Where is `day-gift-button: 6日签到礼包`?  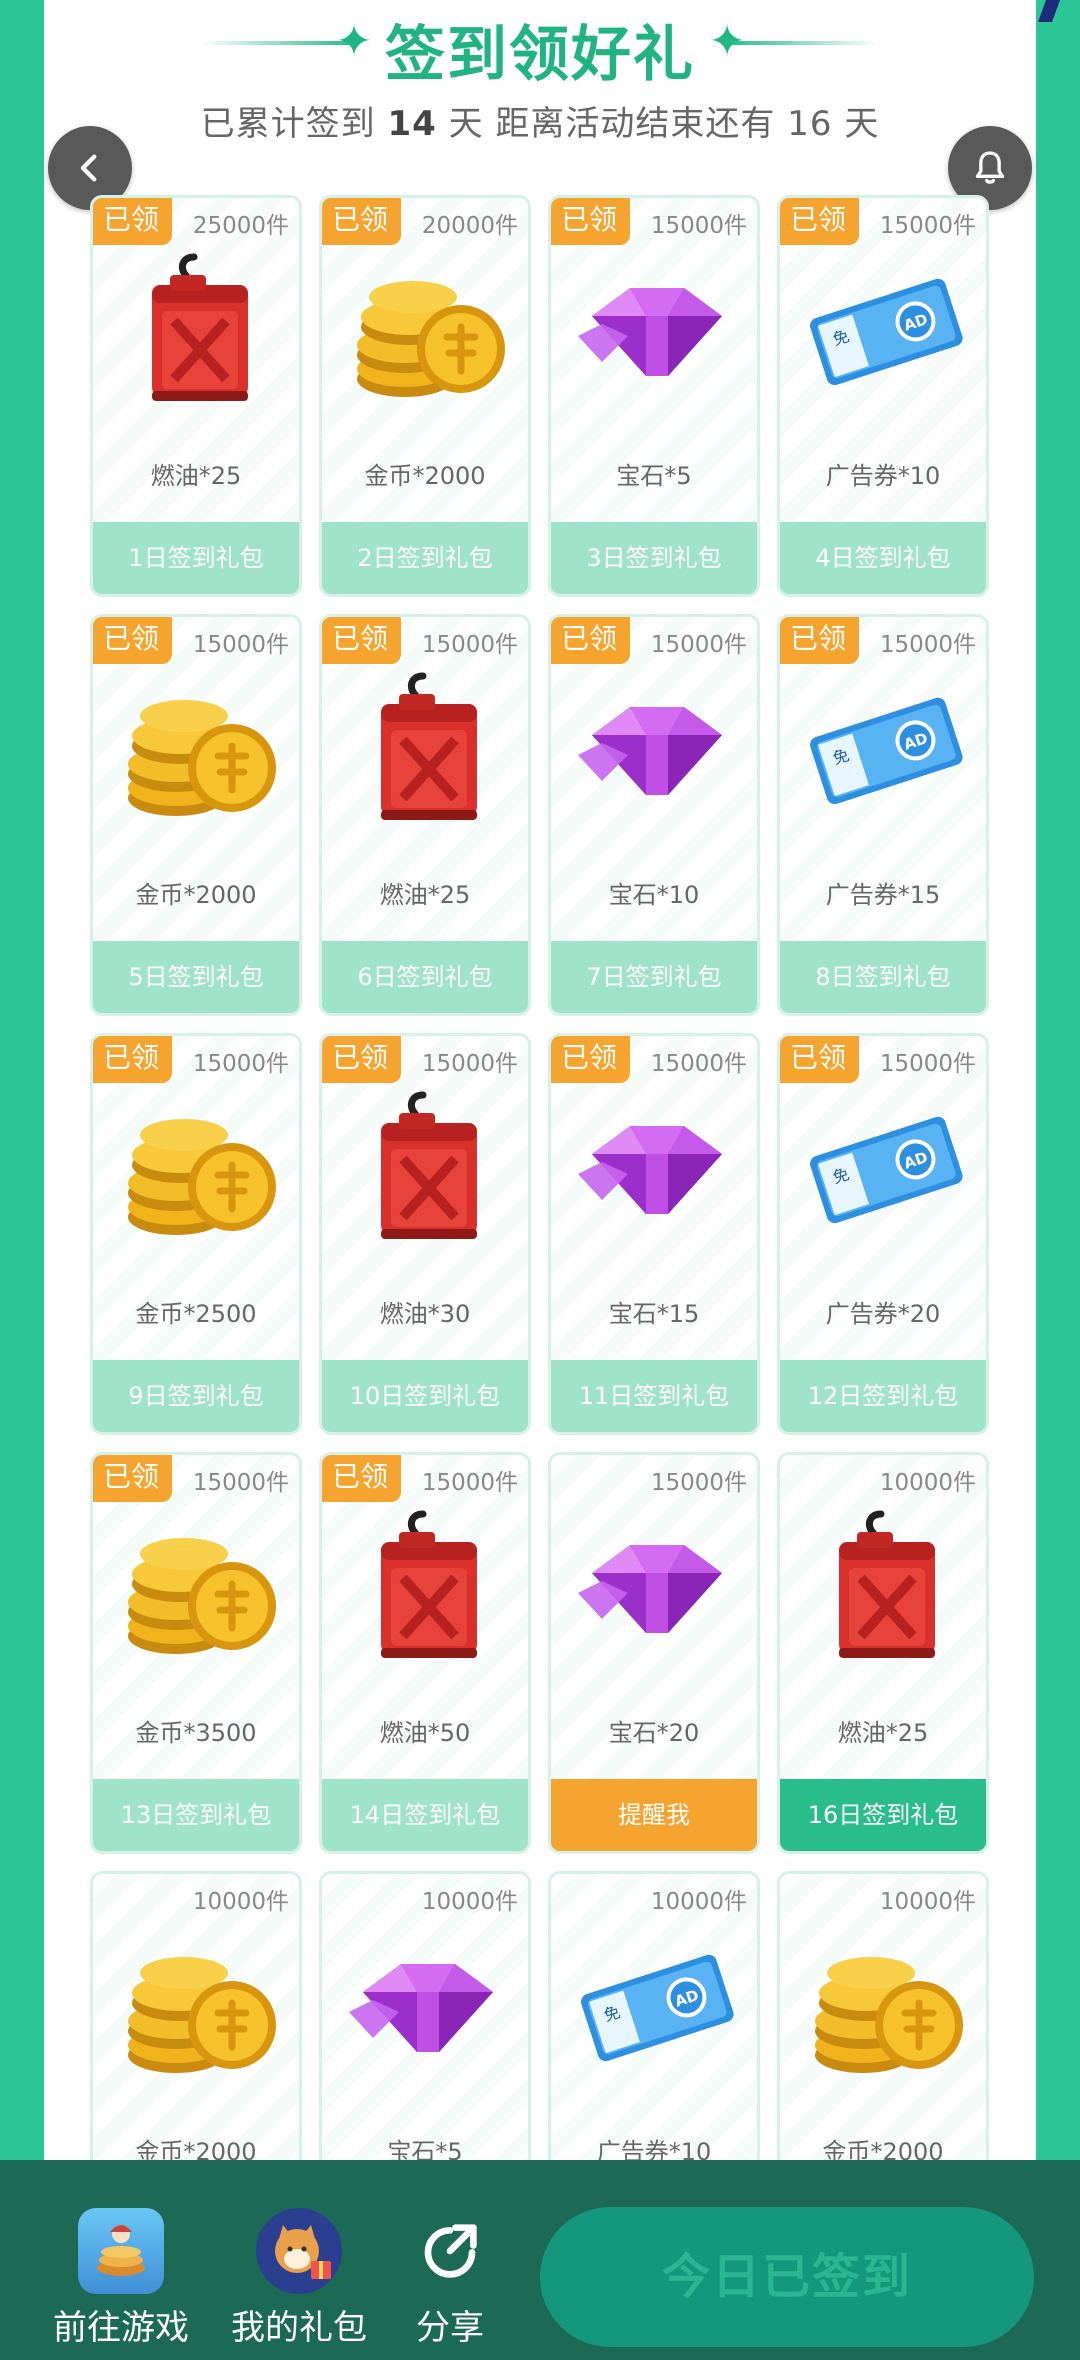 day-gift-button: 6日签到礼包 is located at coordinates (425, 977).